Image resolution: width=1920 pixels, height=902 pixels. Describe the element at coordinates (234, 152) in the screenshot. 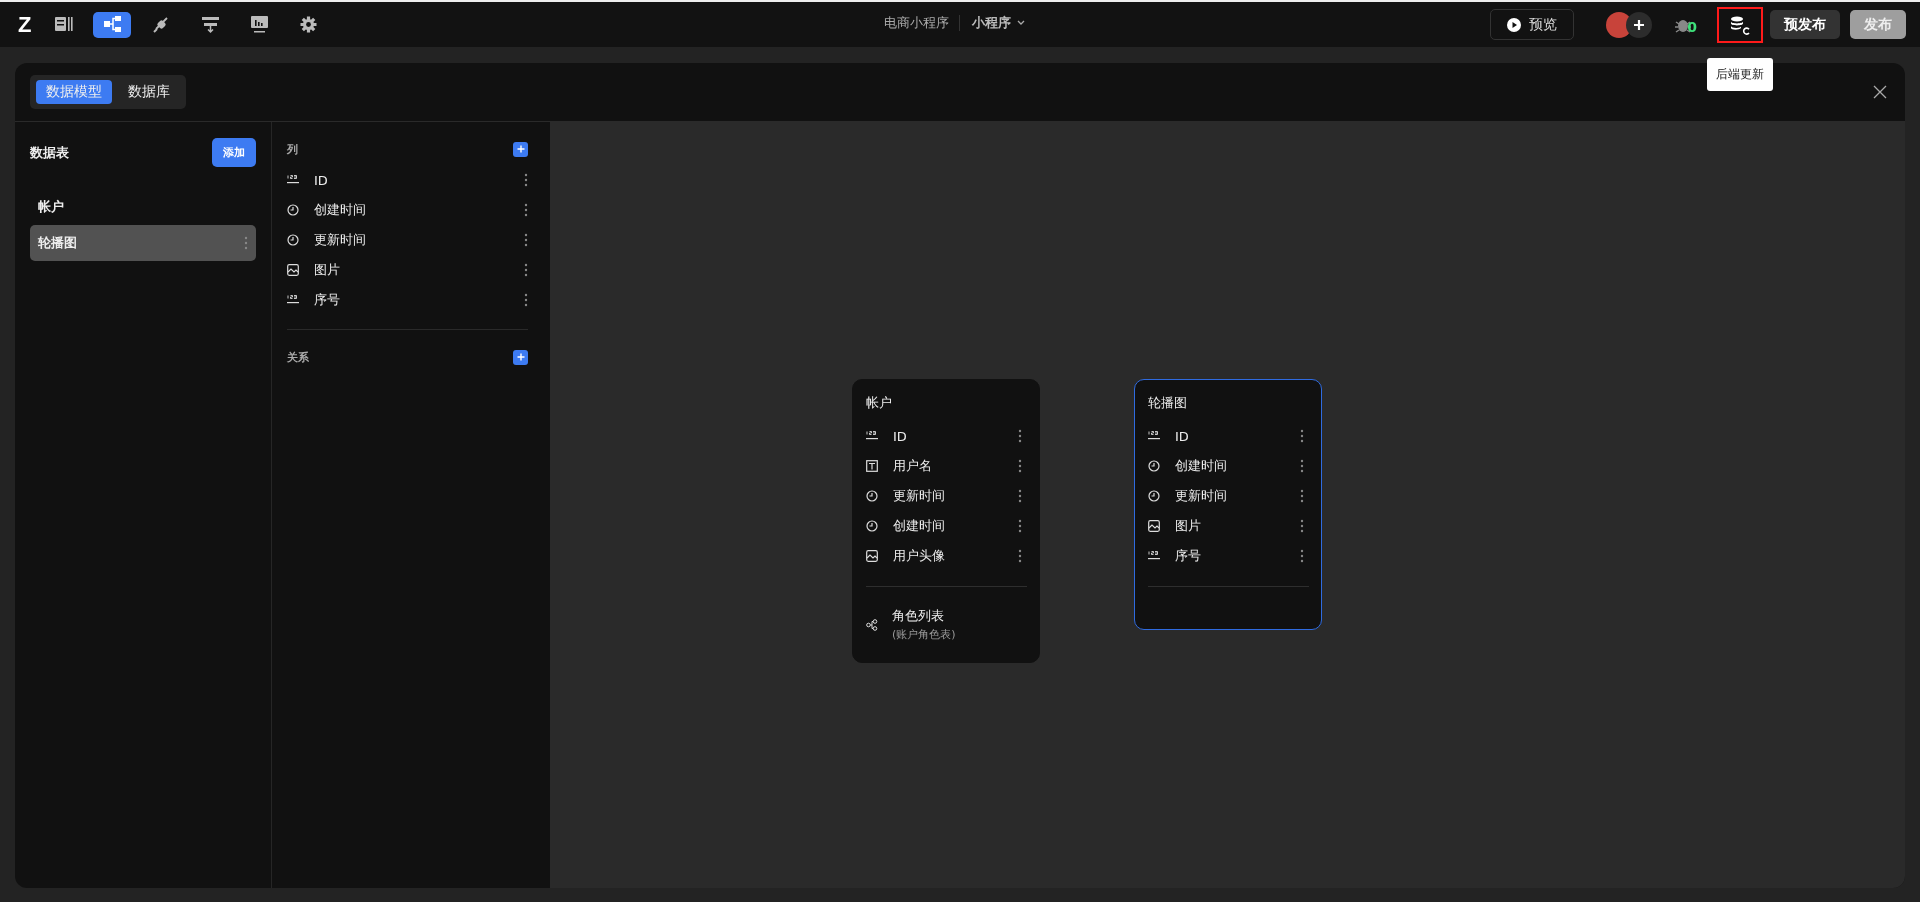

I see `add-button: 添加` at that location.